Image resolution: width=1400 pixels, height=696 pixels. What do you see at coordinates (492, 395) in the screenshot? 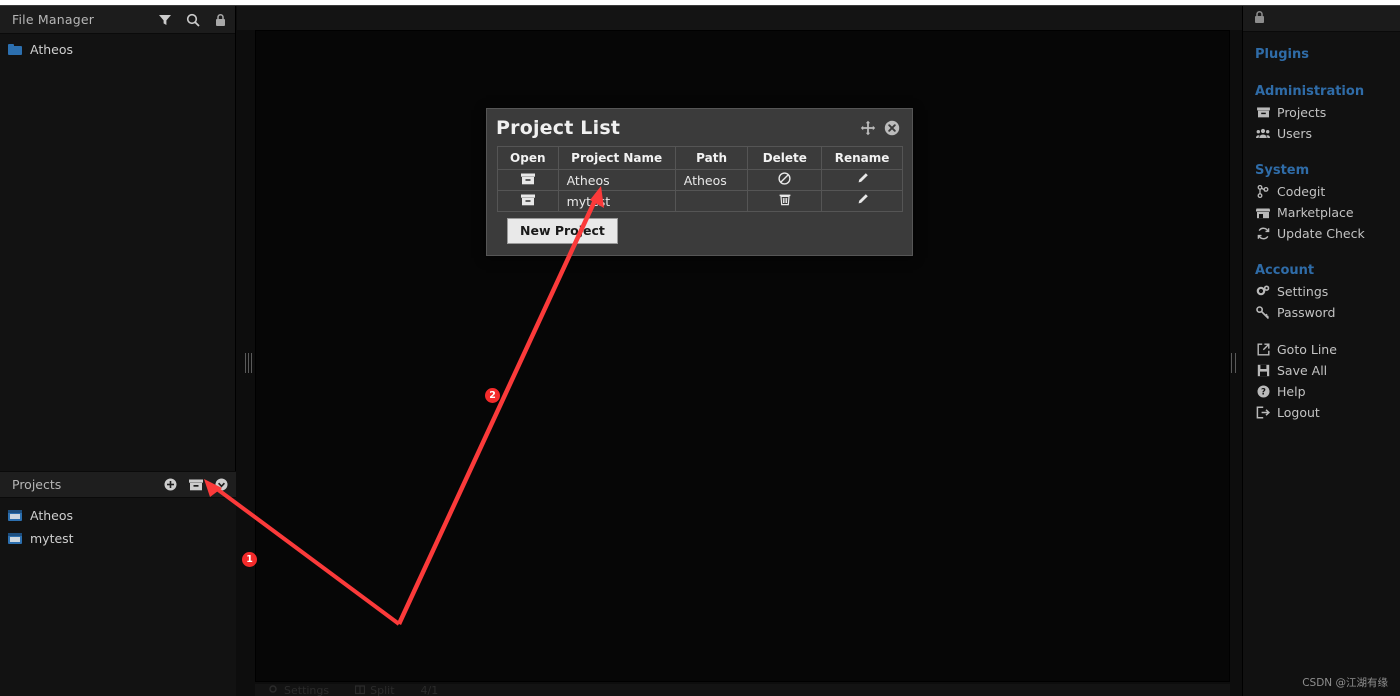
I see `annotation-marker-2: 2` at bounding box center [492, 395].